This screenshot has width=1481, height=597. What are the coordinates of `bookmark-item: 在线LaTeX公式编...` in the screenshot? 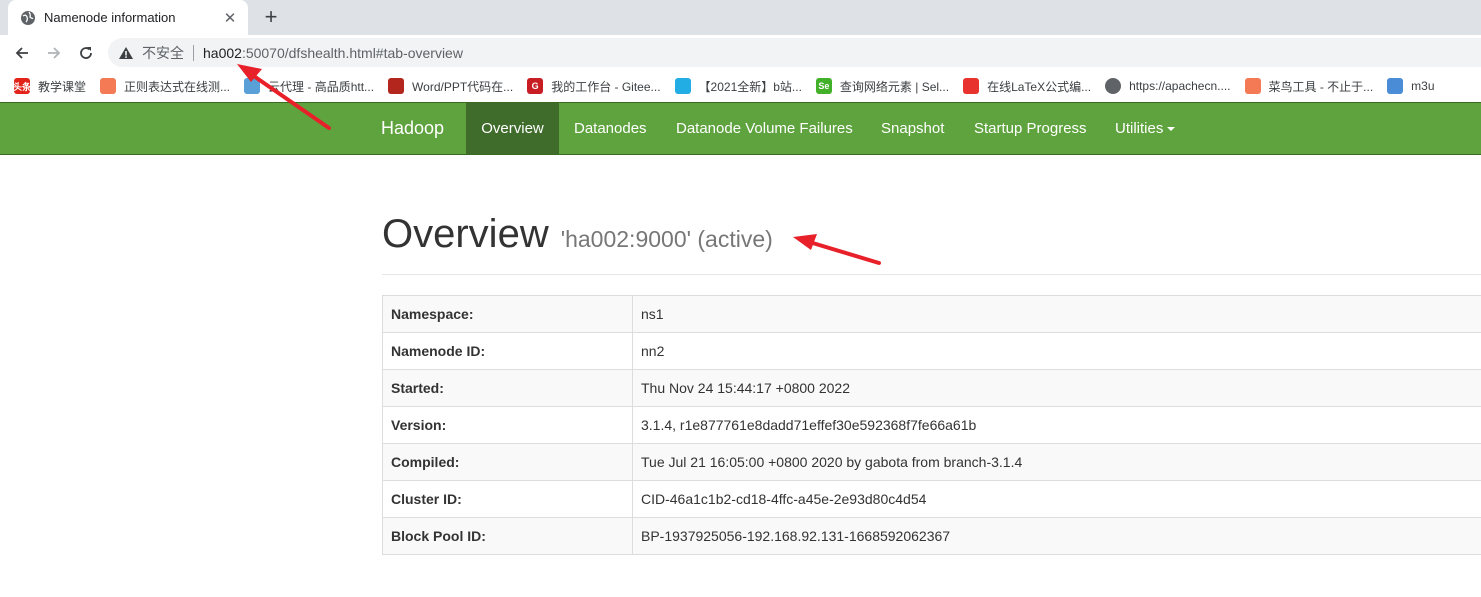 It's located at (1027, 86).